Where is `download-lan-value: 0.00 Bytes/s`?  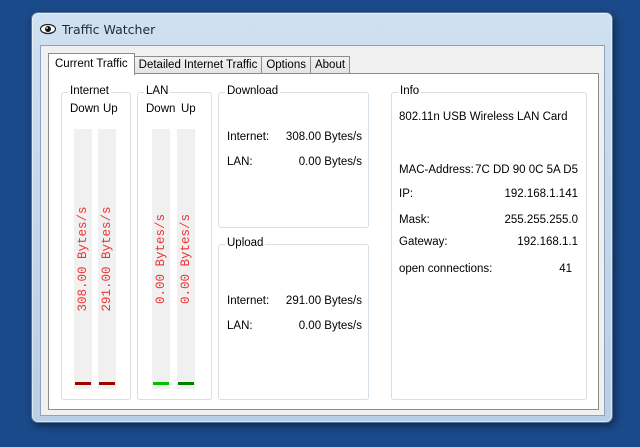 download-lan-value: 0.00 Bytes/s is located at coordinates (330, 162).